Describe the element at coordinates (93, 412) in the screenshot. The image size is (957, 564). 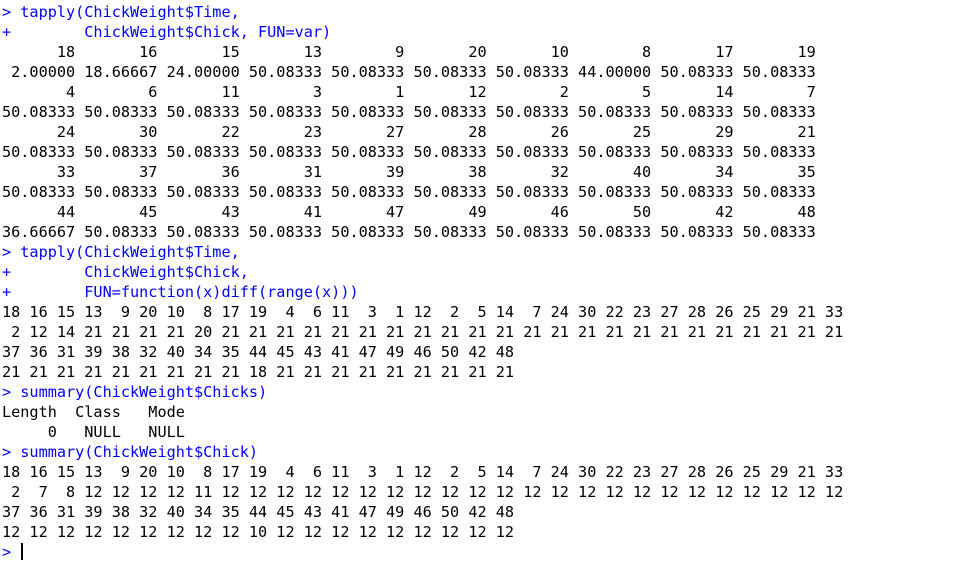
I see `console-line-21: Length Class Mode` at that location.